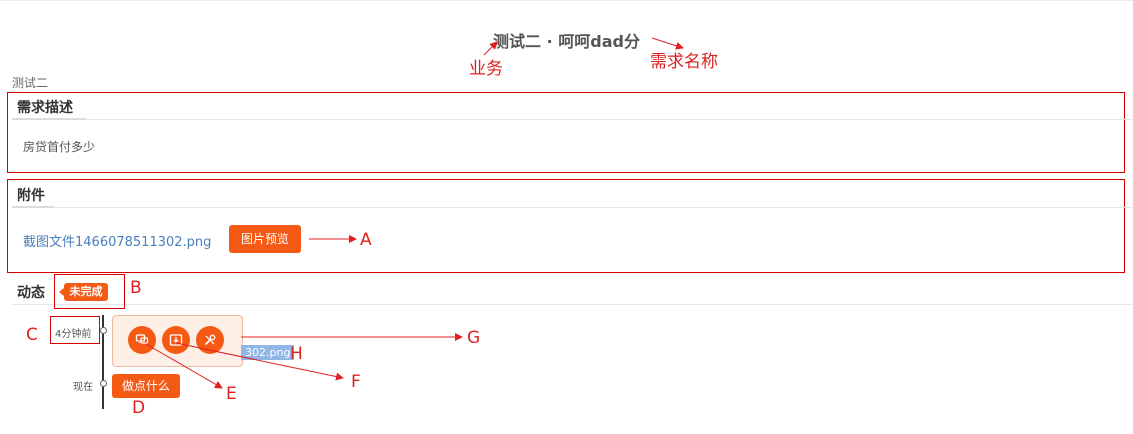 This screenshot has width=1133, height=434. I want to click on annotation-E: E, so click(231, 394).